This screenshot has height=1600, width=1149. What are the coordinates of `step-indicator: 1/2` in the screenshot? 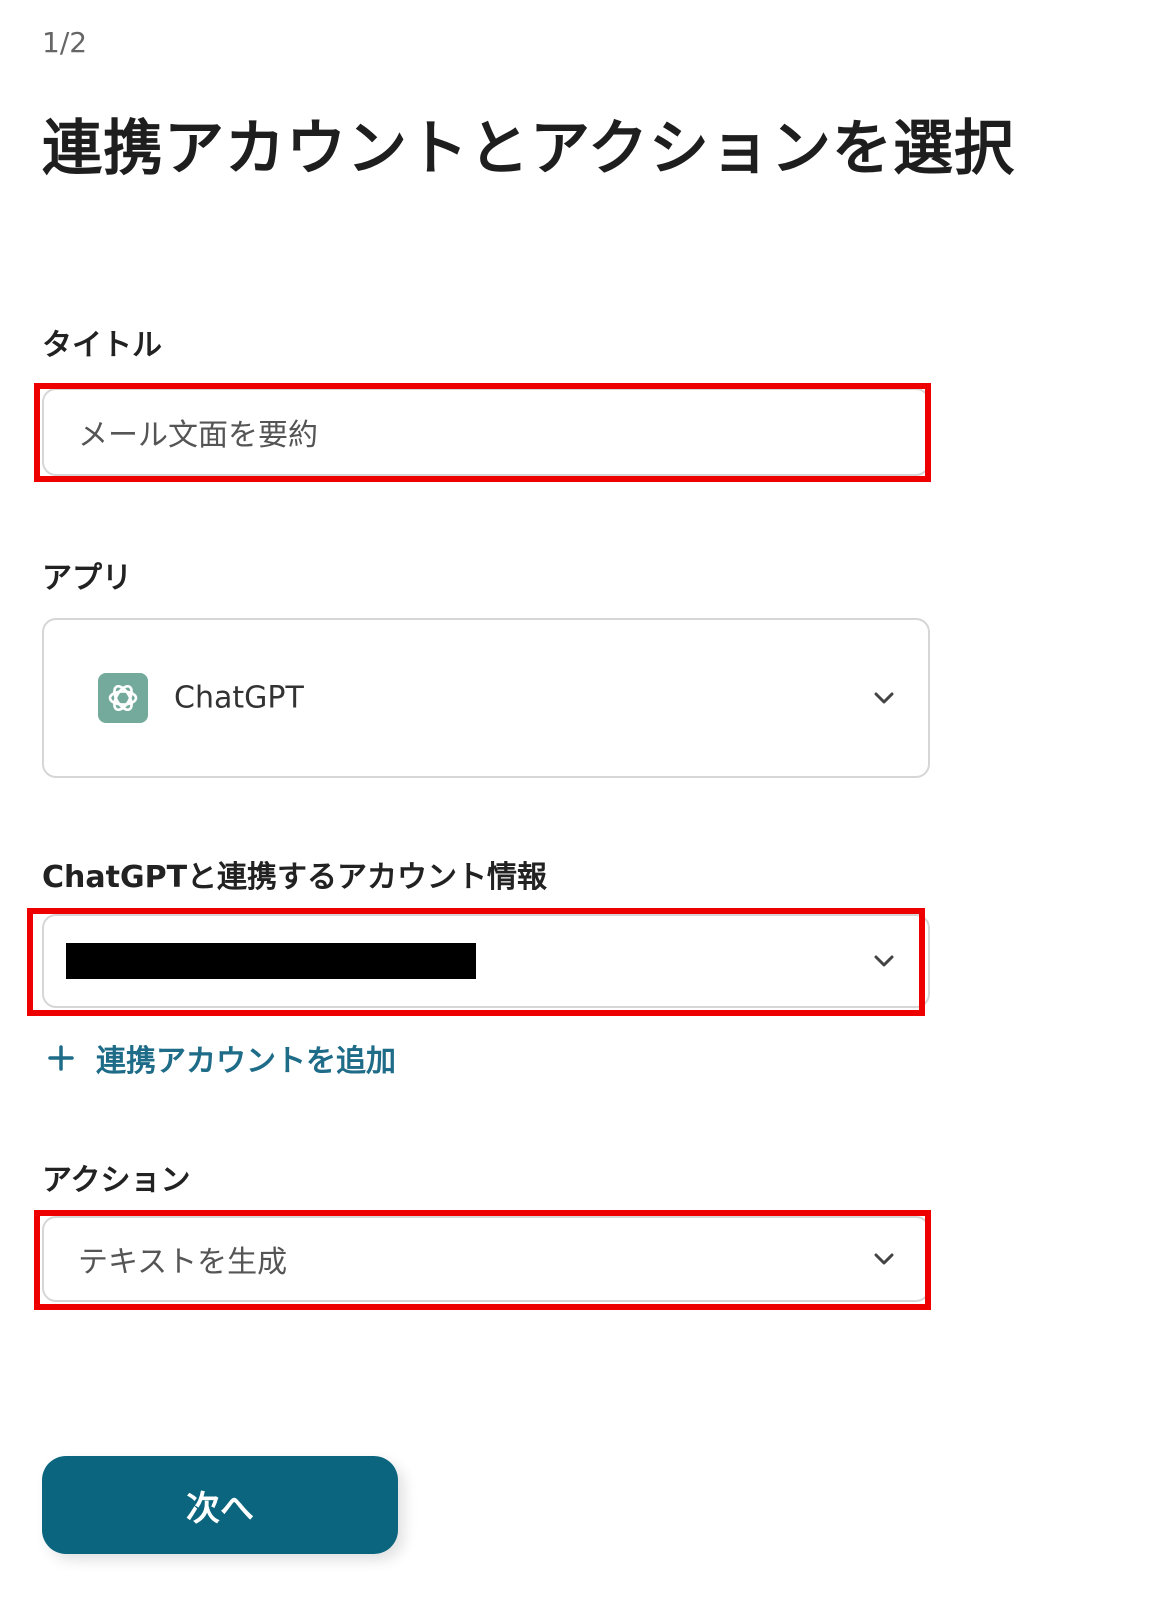 It's located at (65, 42).